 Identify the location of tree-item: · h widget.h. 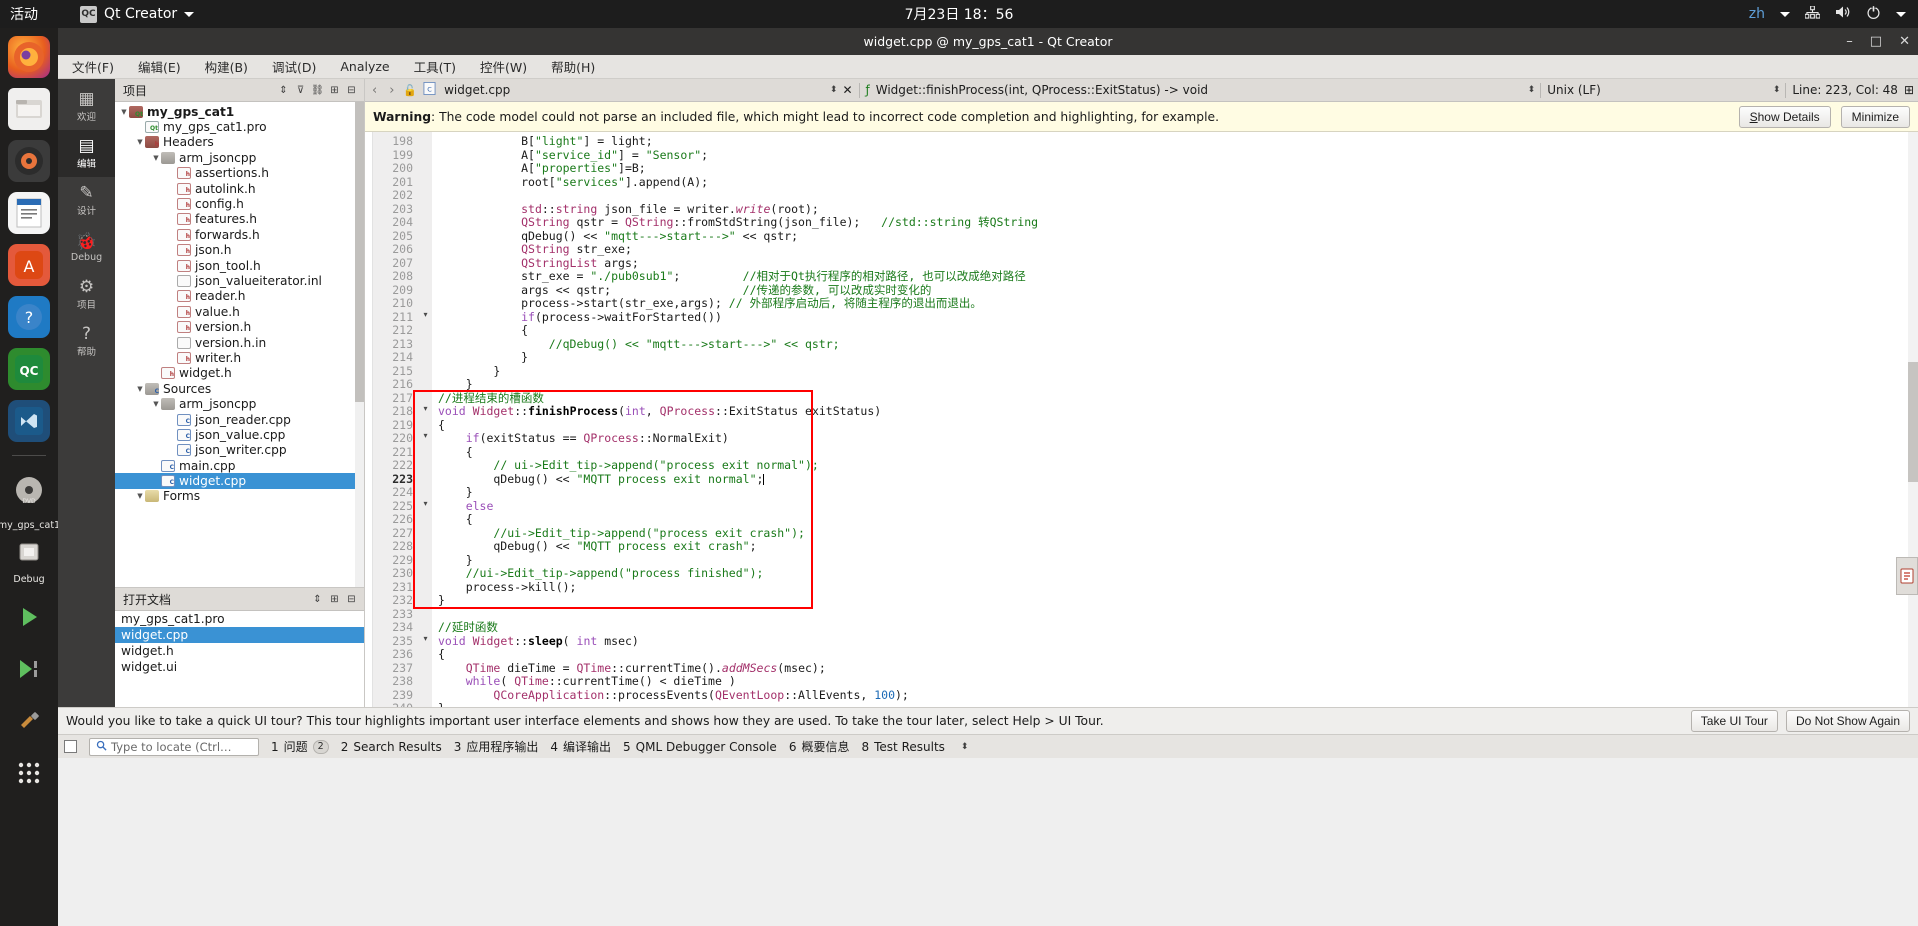
(239, 373).